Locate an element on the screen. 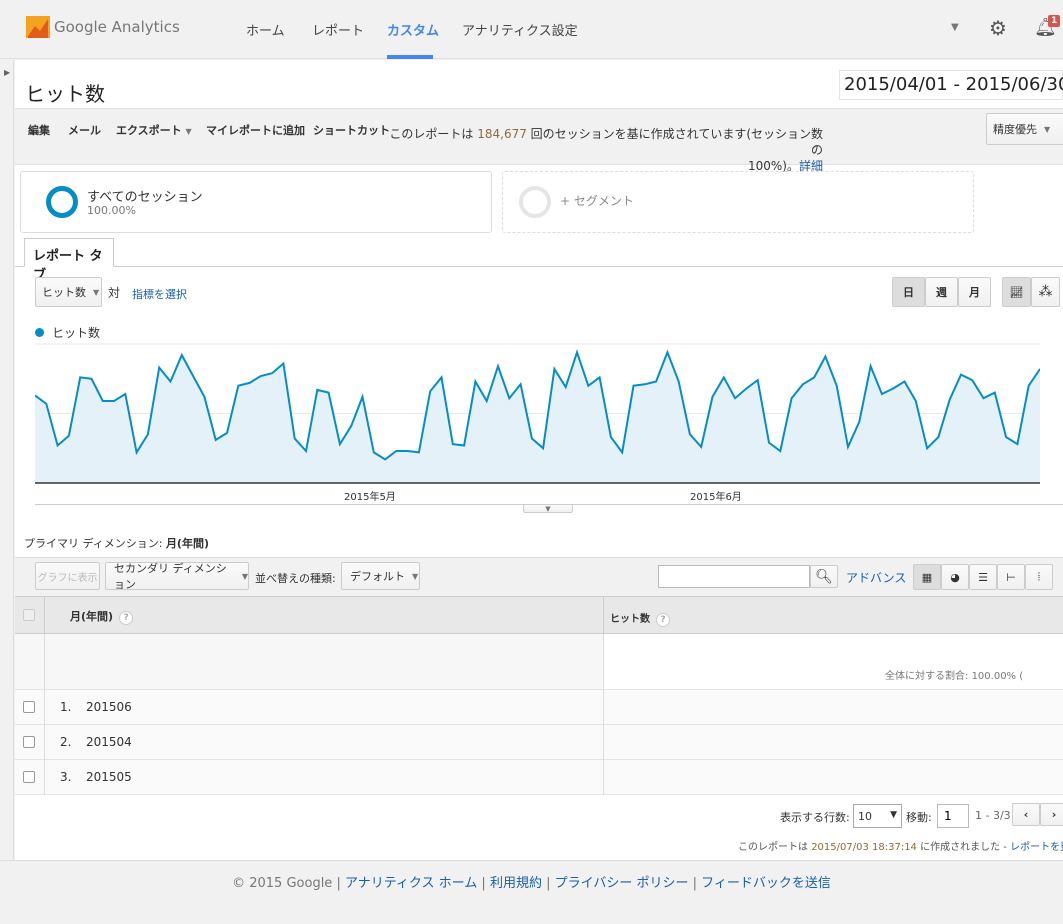 The image size is (1063, 924). precision-dropdown: 精度優先 ▼ is located at coordinates (1024, 129).